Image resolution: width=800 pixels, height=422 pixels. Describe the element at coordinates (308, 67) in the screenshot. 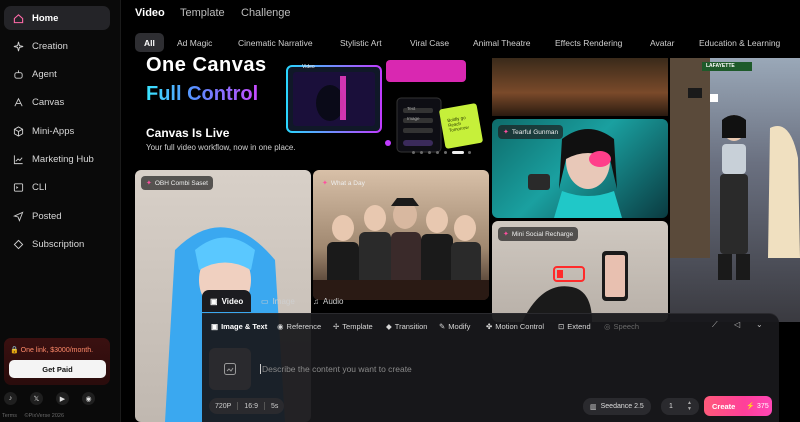

I see `mock-video-label: Video` at that location.